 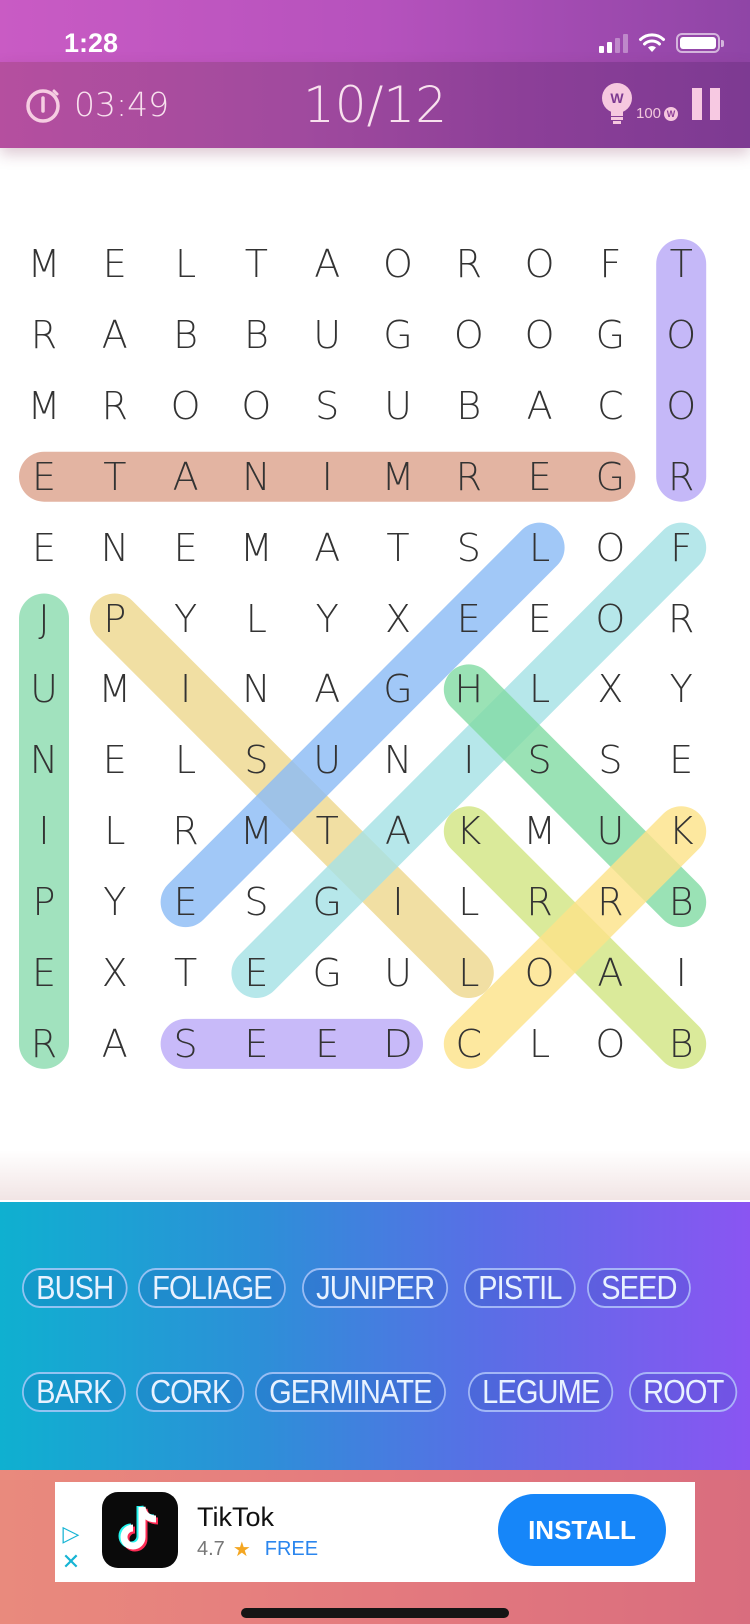 I want to click on hint-button: W 100 W, so click(x=639, y=104).